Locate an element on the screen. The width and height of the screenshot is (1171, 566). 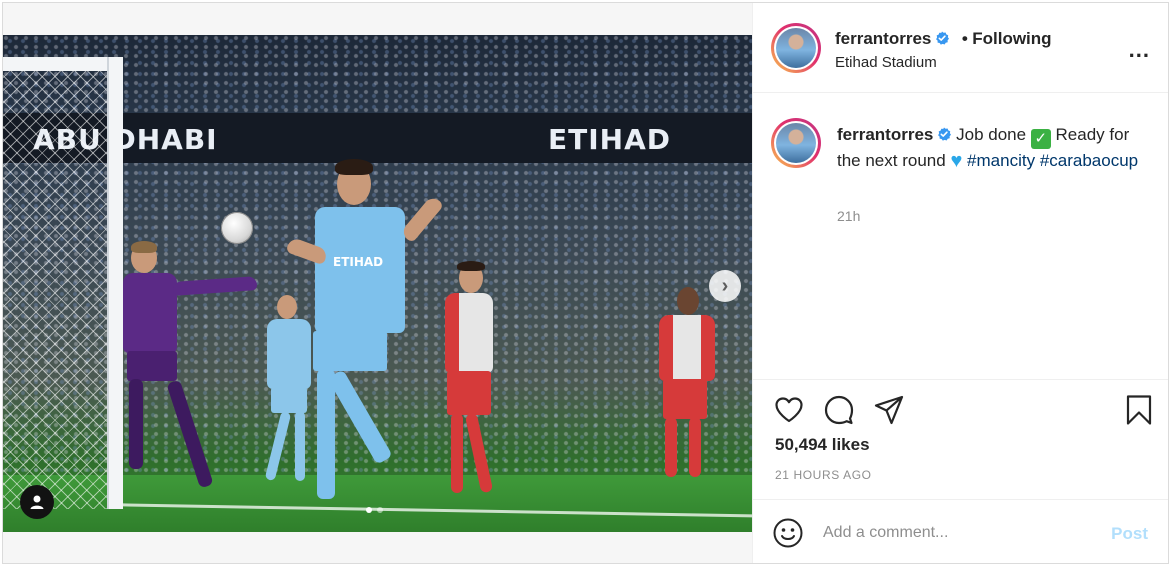
caption-timestamp: 21h is located at coordinates (848, 216).